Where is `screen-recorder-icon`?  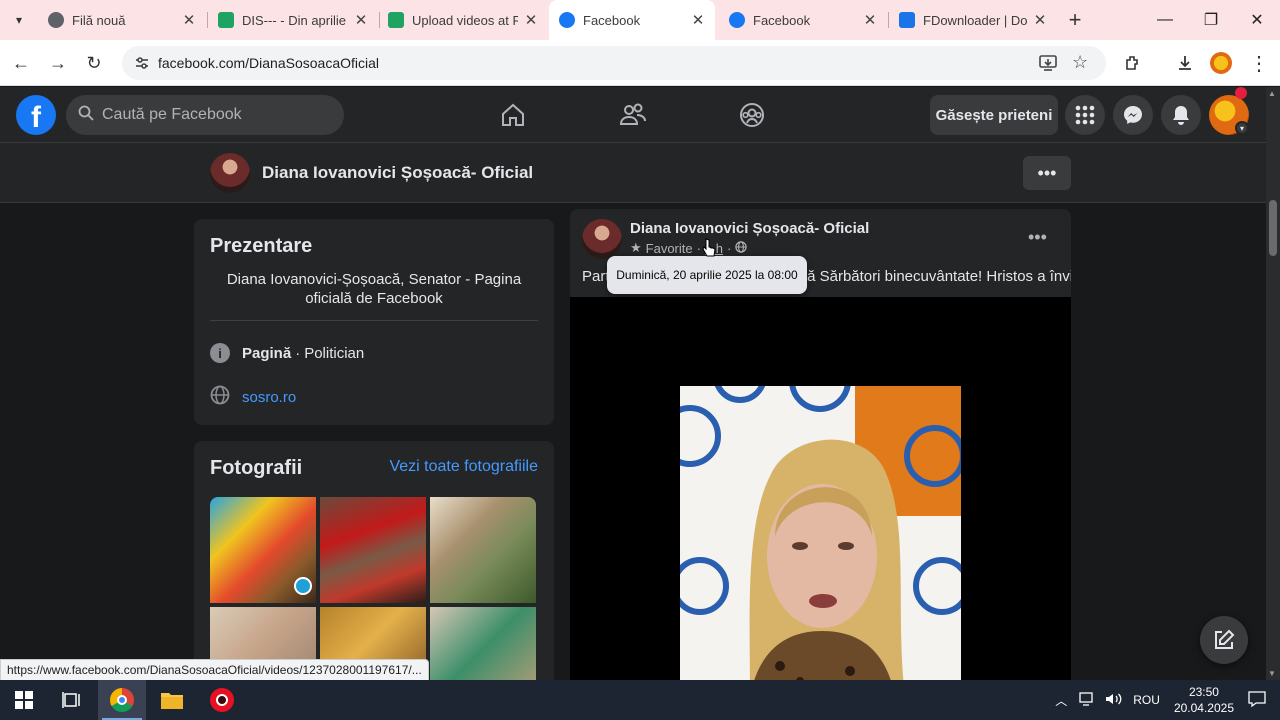 screen-recorder-icon is located at coordinates (222, 700).